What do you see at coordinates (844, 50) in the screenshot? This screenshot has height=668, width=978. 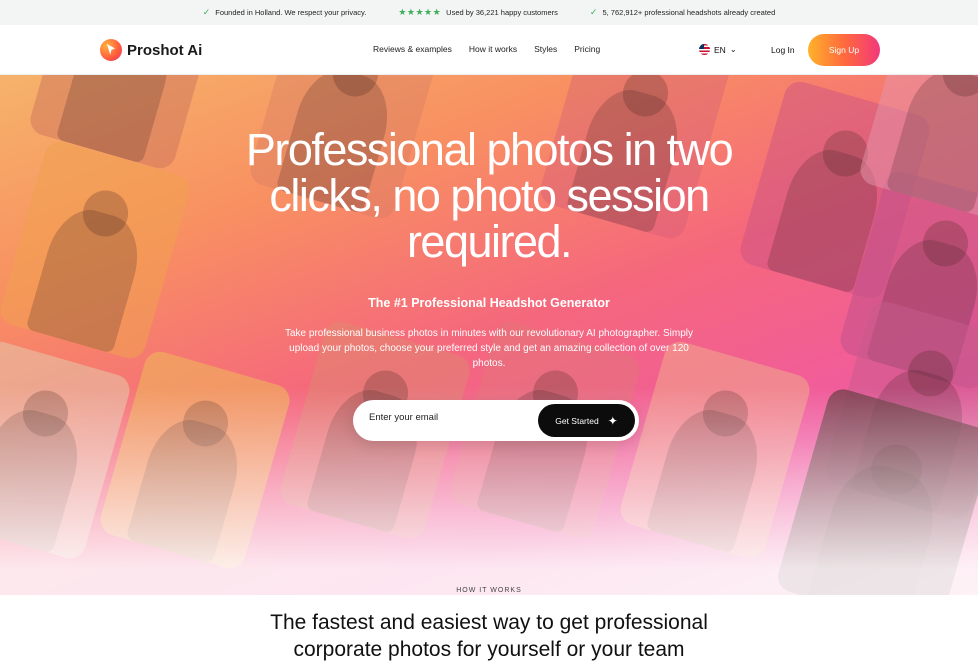 I see `signup-button: Sign Up` at bounding box center [844, 50].